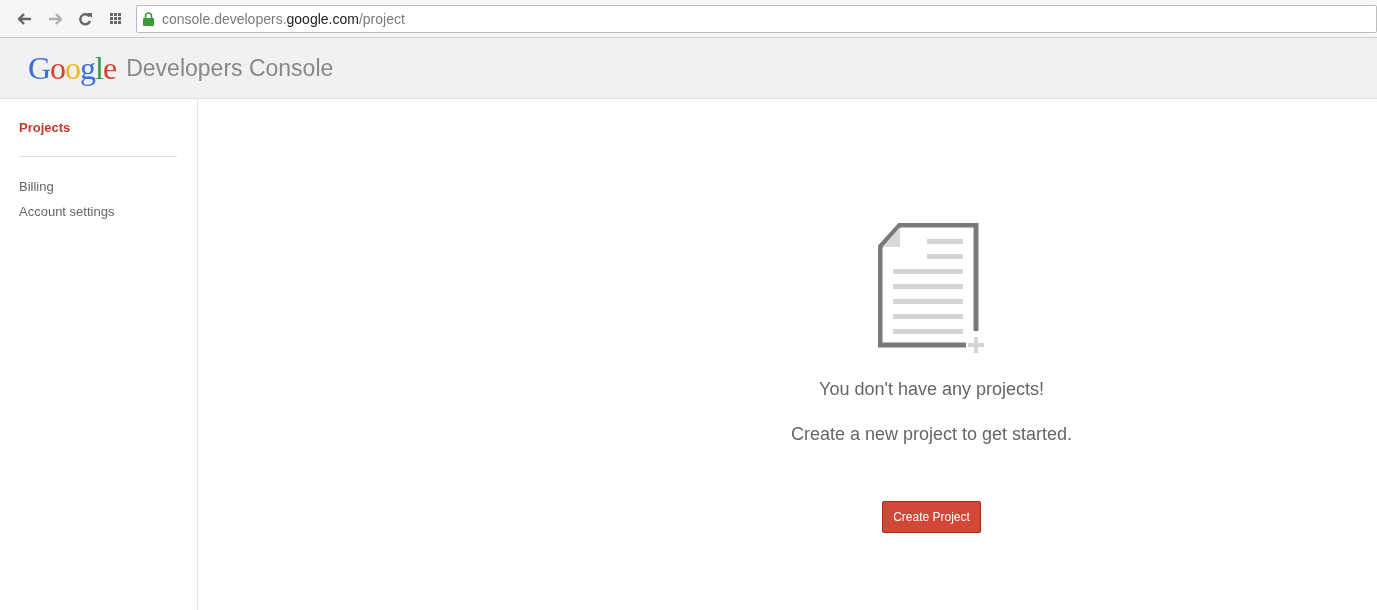 The height and width of the screenshot is (610, 1377). Describe the element at coordinates (931, 289) in the screenshot. I see `document-add-icon` at that location.